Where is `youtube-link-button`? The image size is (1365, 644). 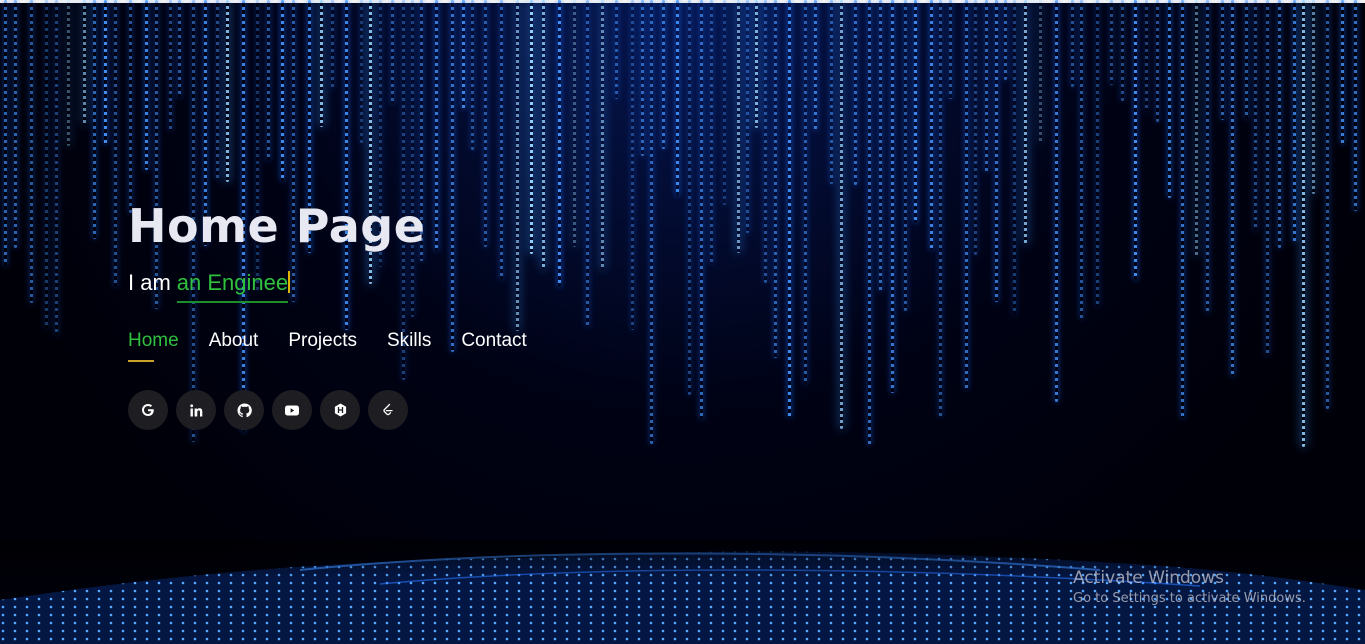 youtube-link-button is located at coordinates (292, 410).